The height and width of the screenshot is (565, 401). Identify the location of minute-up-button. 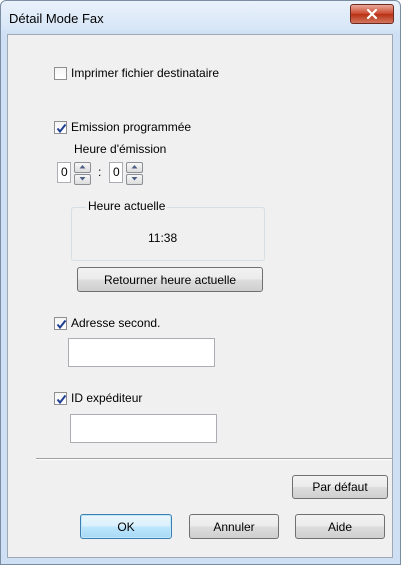
(134, 167).